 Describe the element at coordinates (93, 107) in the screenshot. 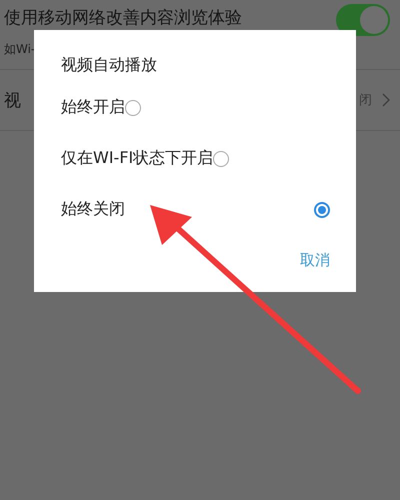

I see `option-label: 始终开启` at that location.